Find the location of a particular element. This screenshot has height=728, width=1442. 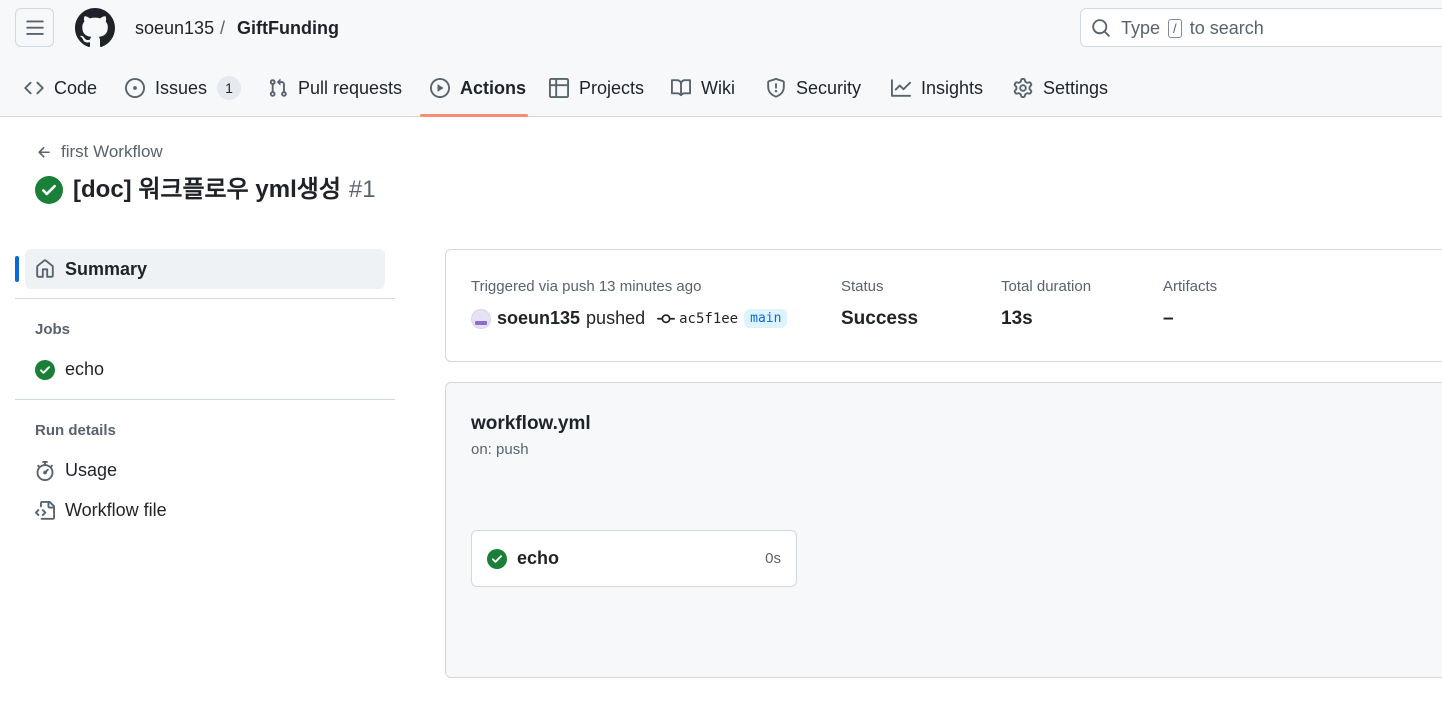

status-label: Status is located at coordinates (862, 286).